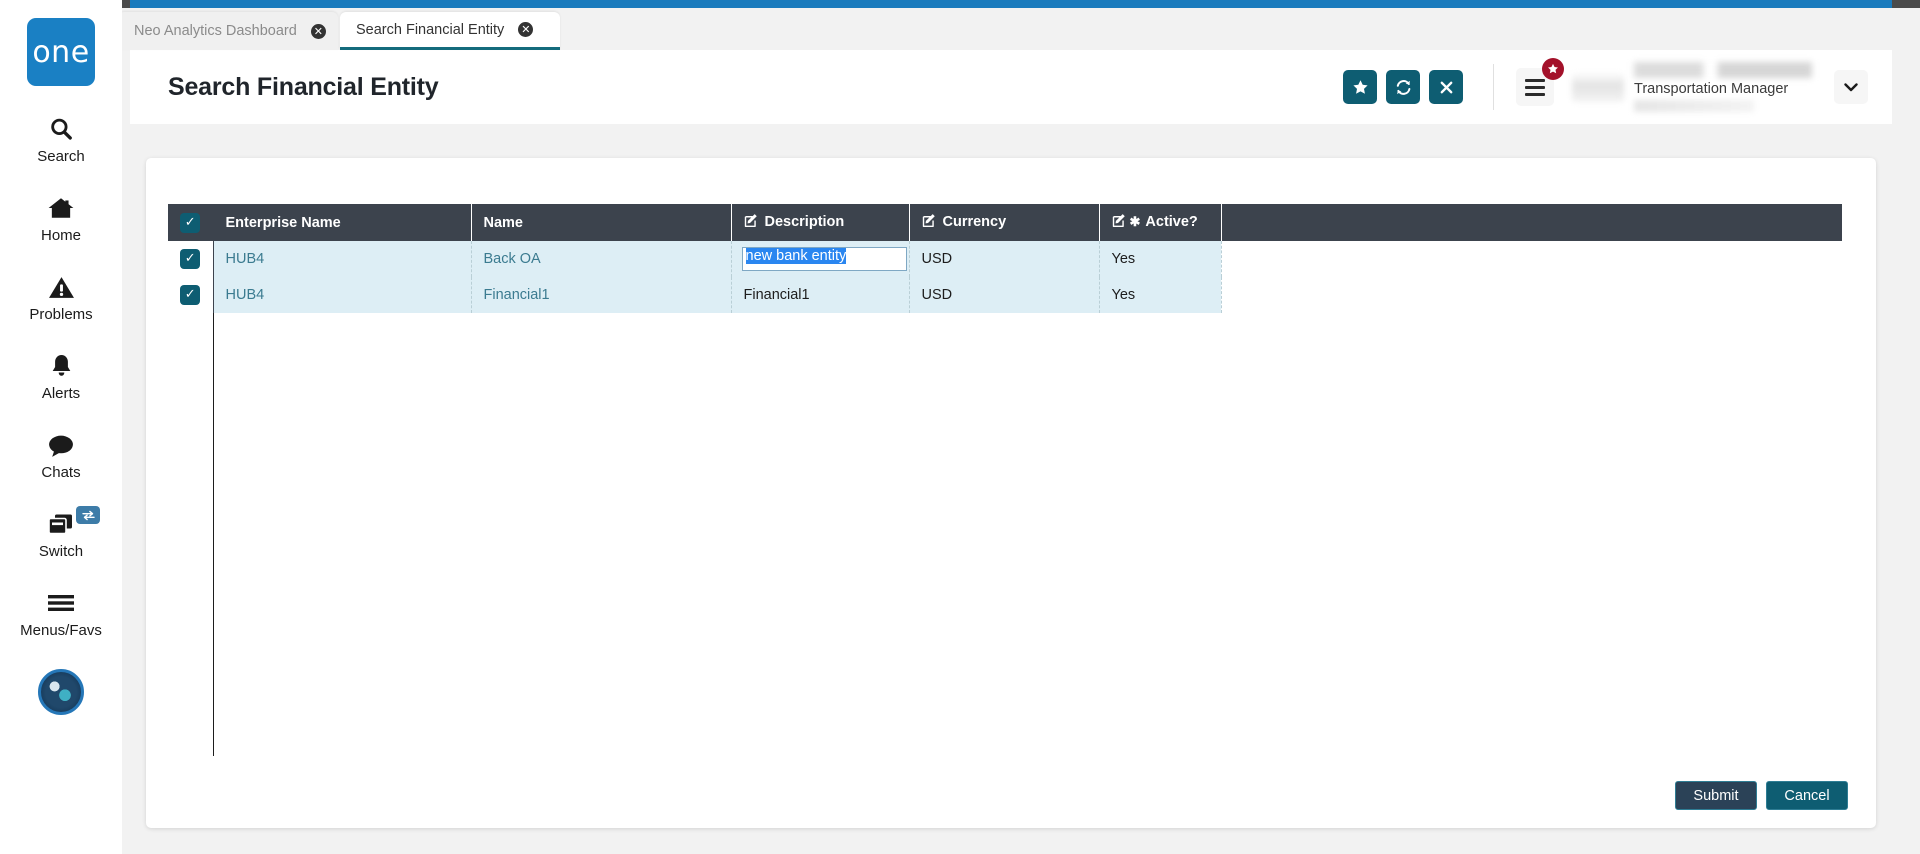 The image size is (1920, 854). What do you see at coordinates (61, 524) in the screenshot?
I see `windows-stack-icon` at bounding box center [61, 524].